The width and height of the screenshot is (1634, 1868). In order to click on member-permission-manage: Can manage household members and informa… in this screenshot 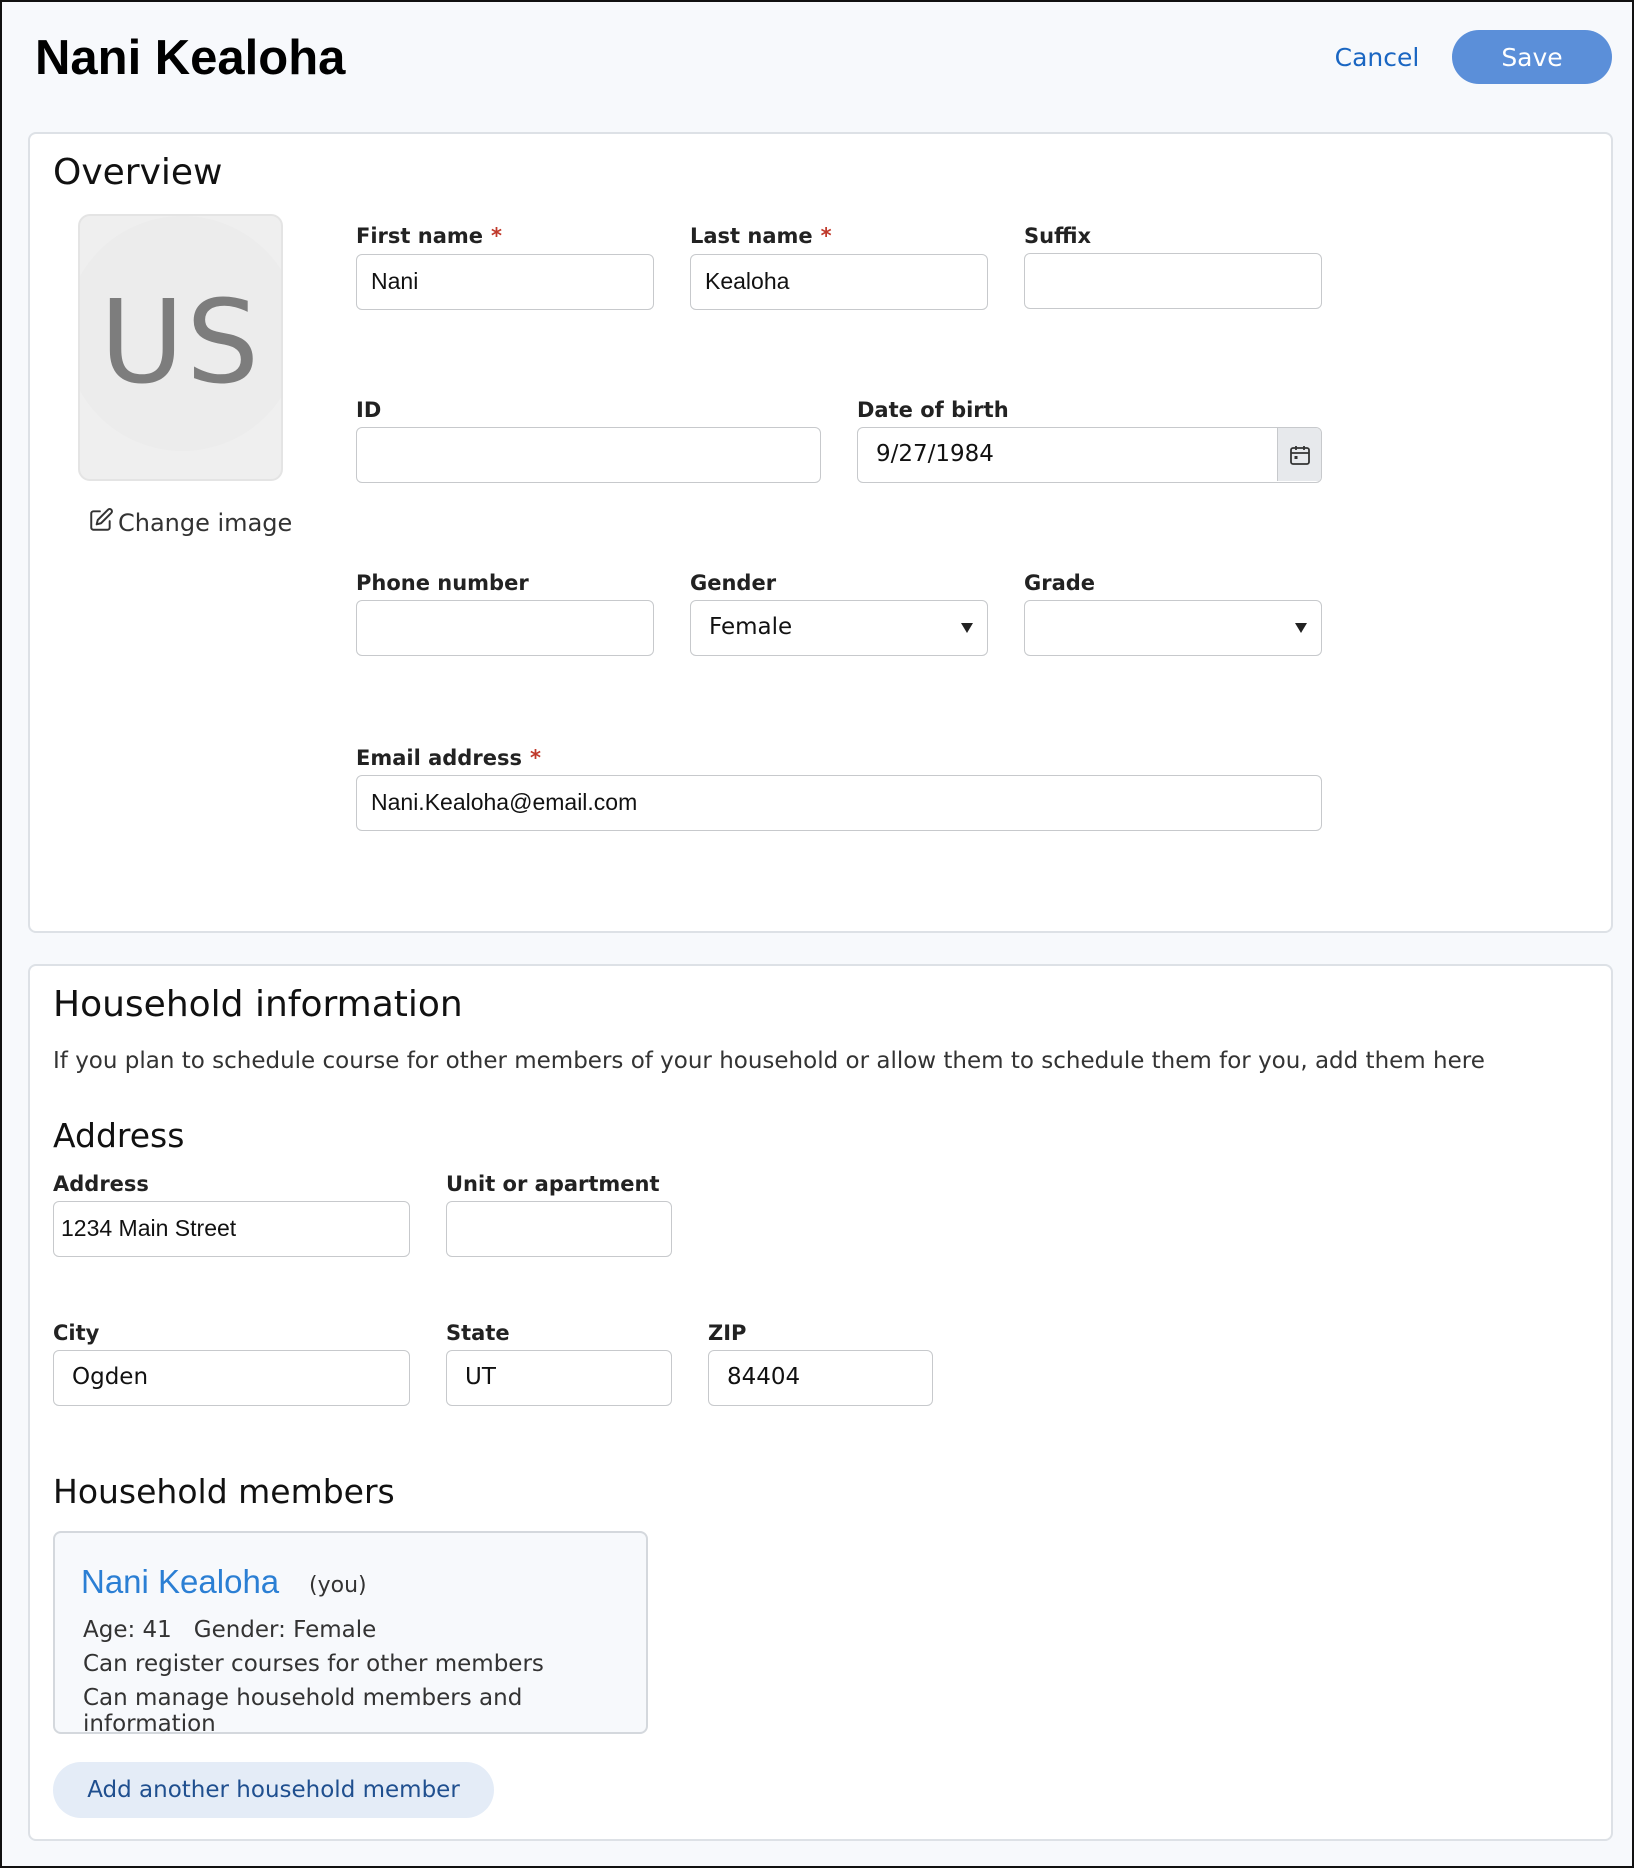, I will do `click(303, 1711)`.